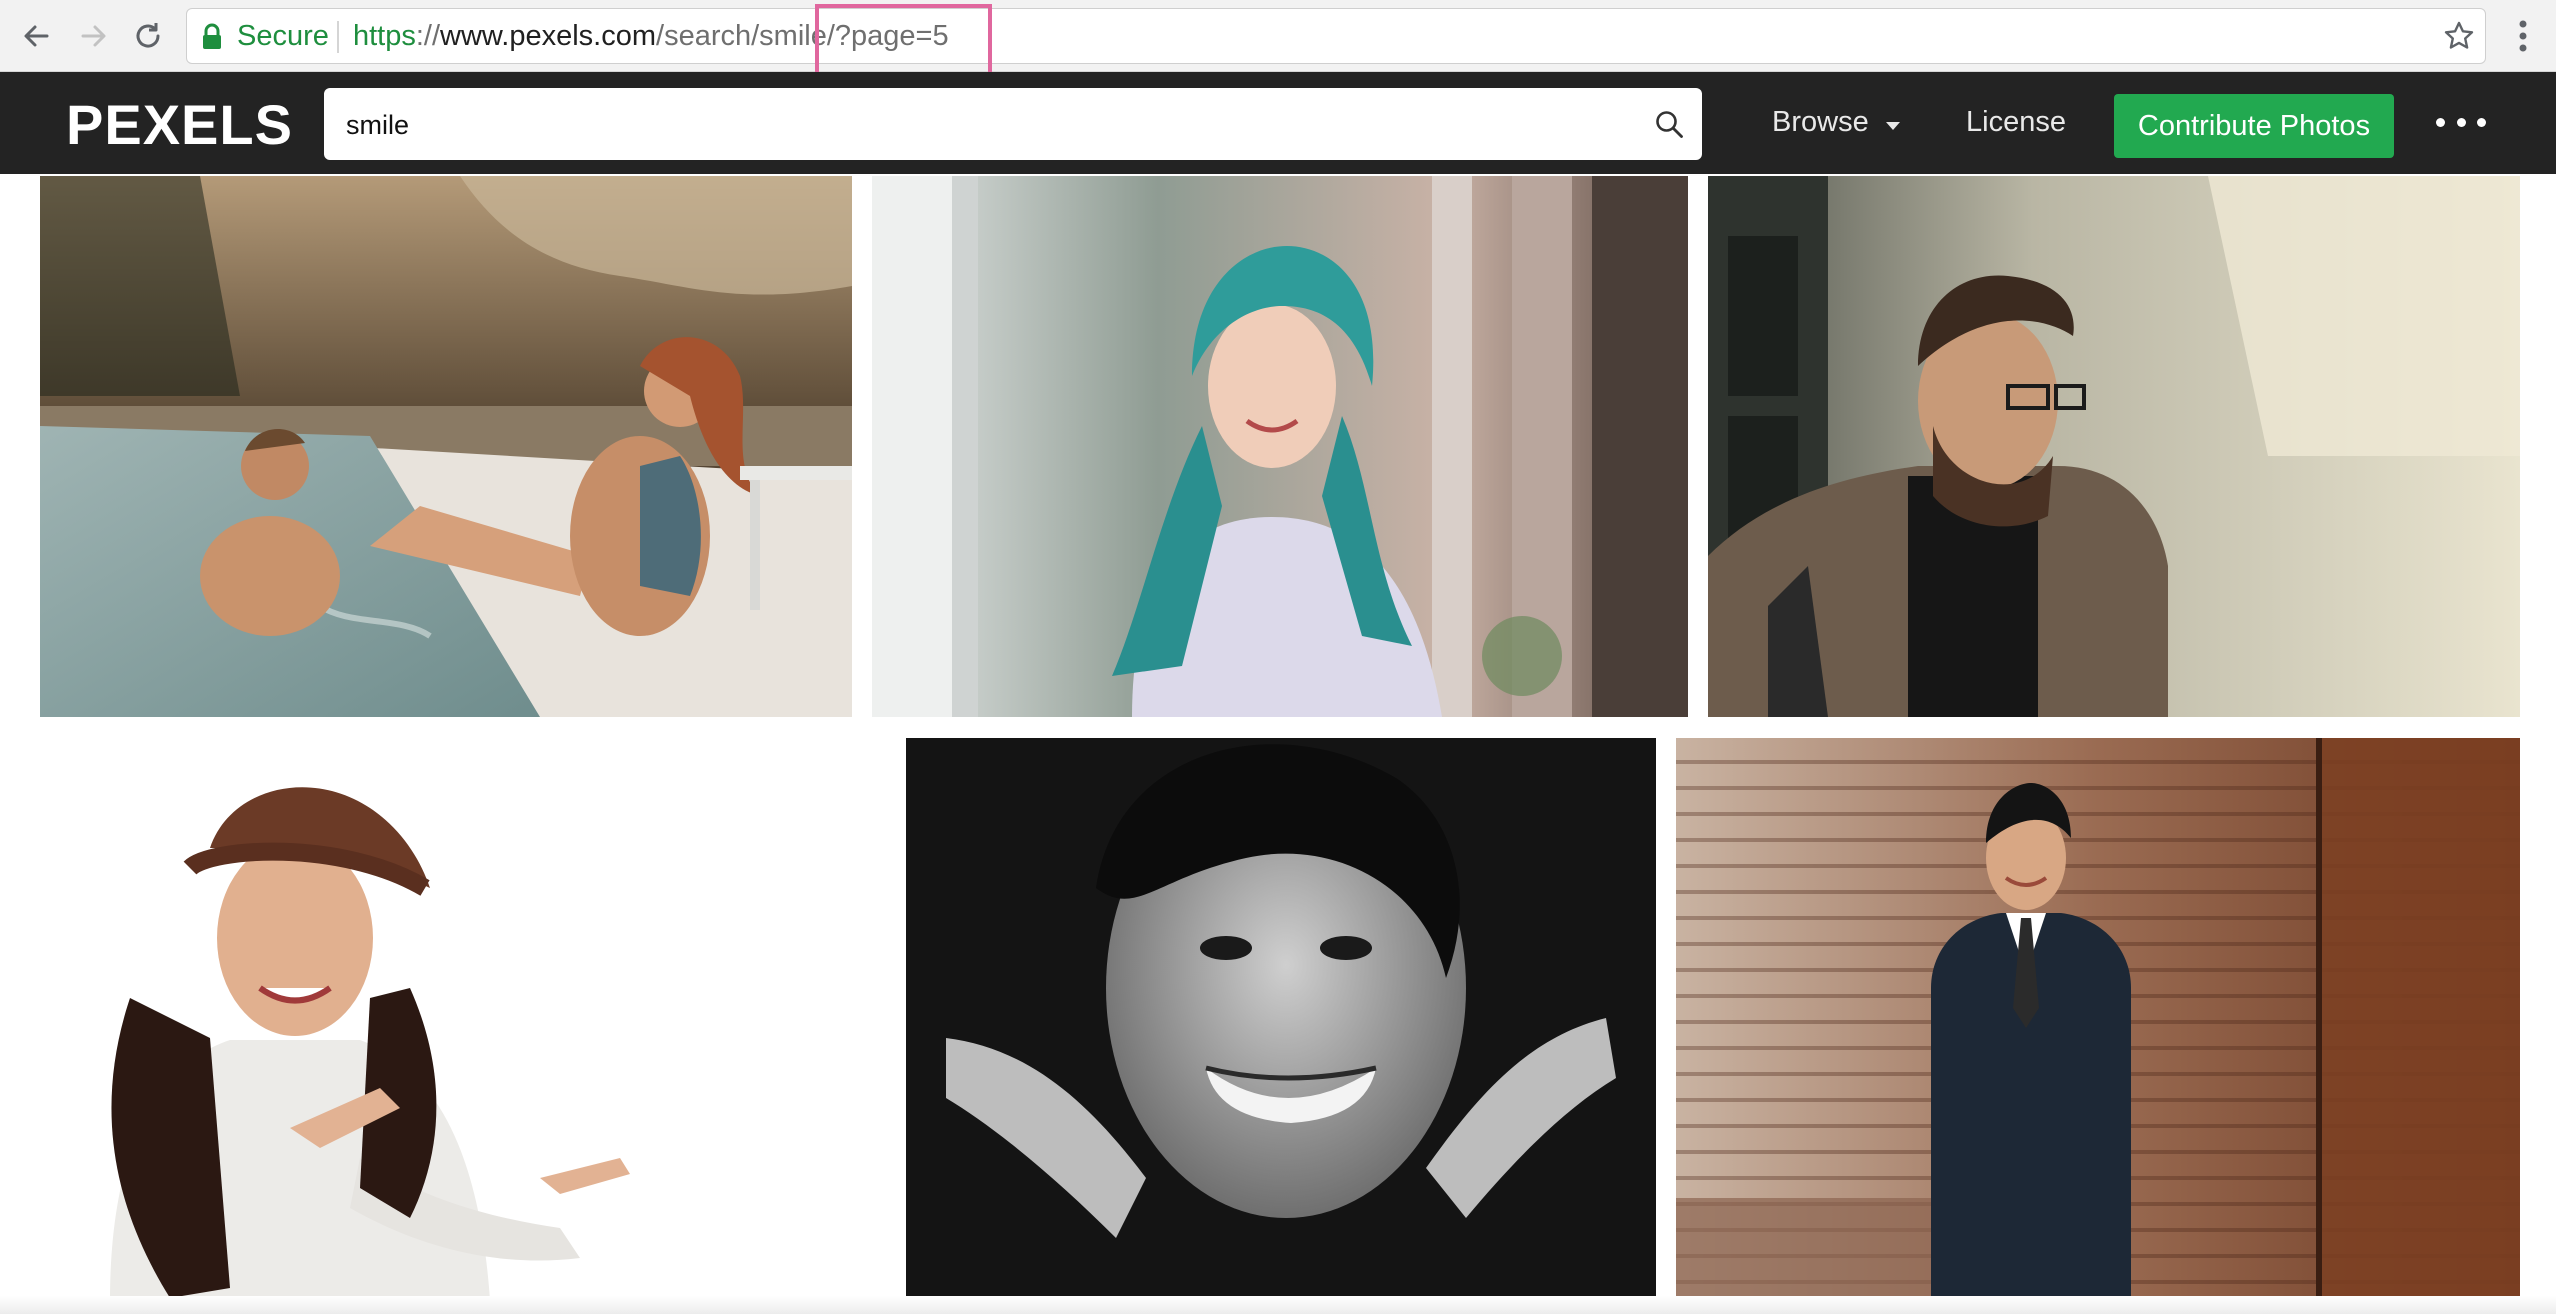 The image size is (2556, 1314). I want to click on omnibox-divider, so click(338, 37).